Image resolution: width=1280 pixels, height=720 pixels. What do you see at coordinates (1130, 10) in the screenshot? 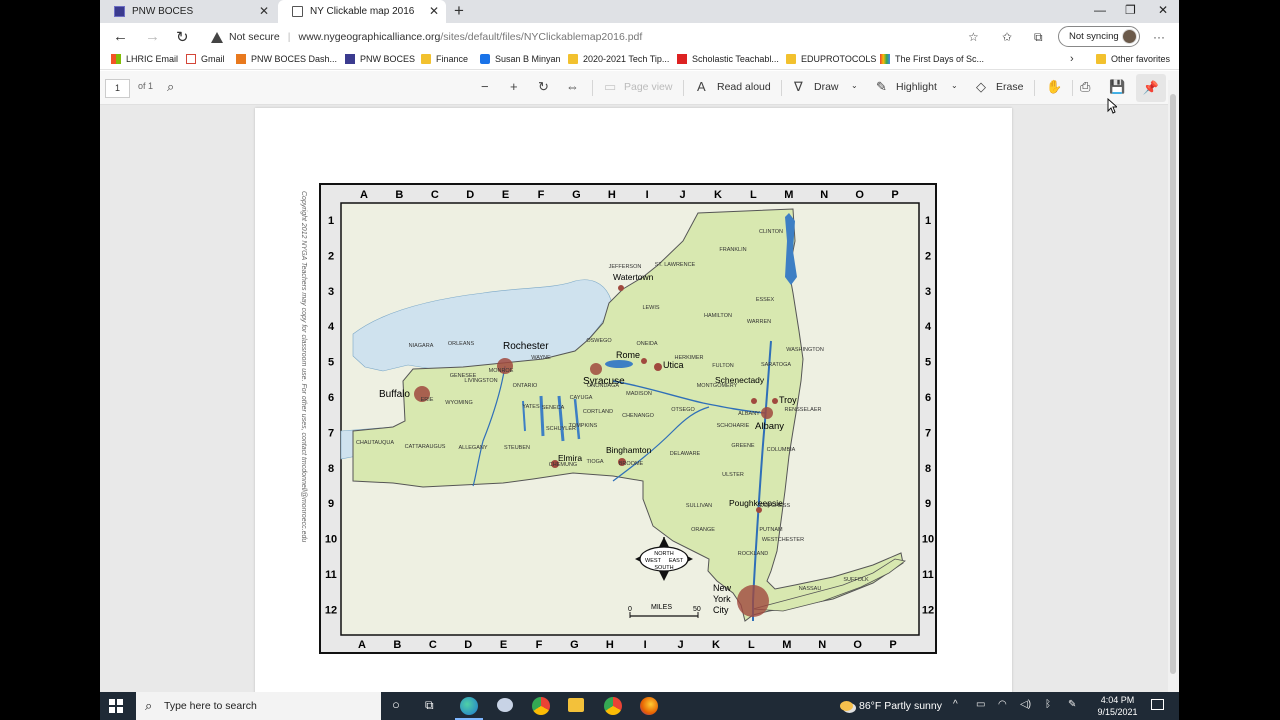
I see `restore-icon: ❐` at bounding box center [1130, 10].